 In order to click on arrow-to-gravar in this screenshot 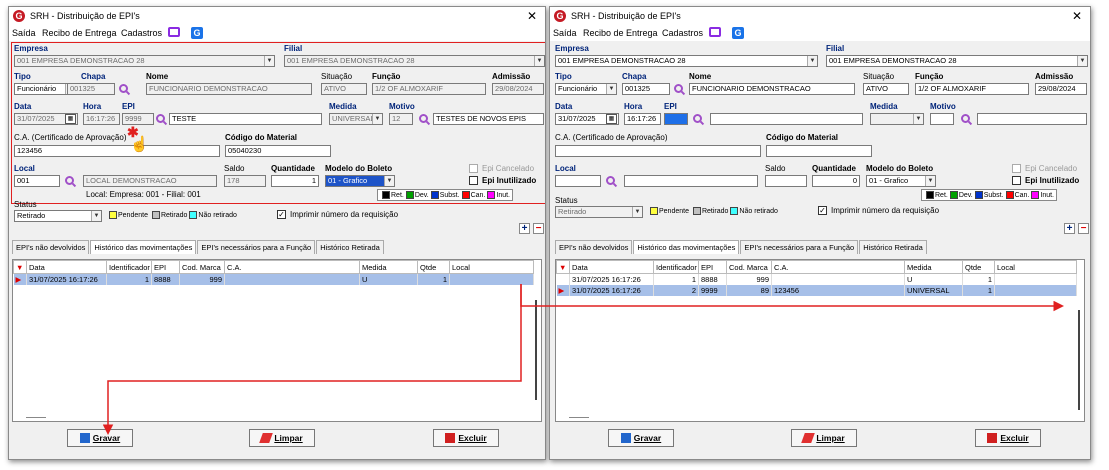, I will do `click(312, 359)`.